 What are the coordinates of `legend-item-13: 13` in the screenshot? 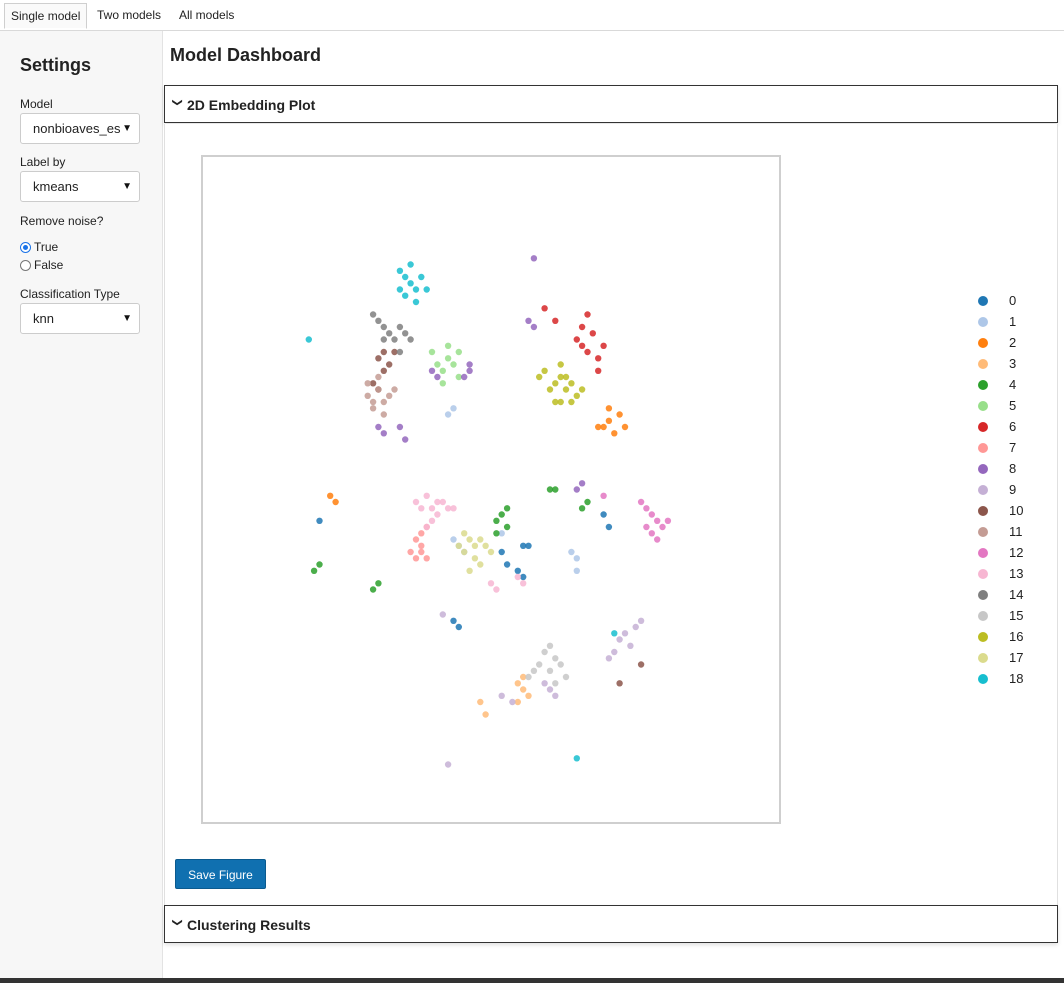 It's located at (1000, 574).